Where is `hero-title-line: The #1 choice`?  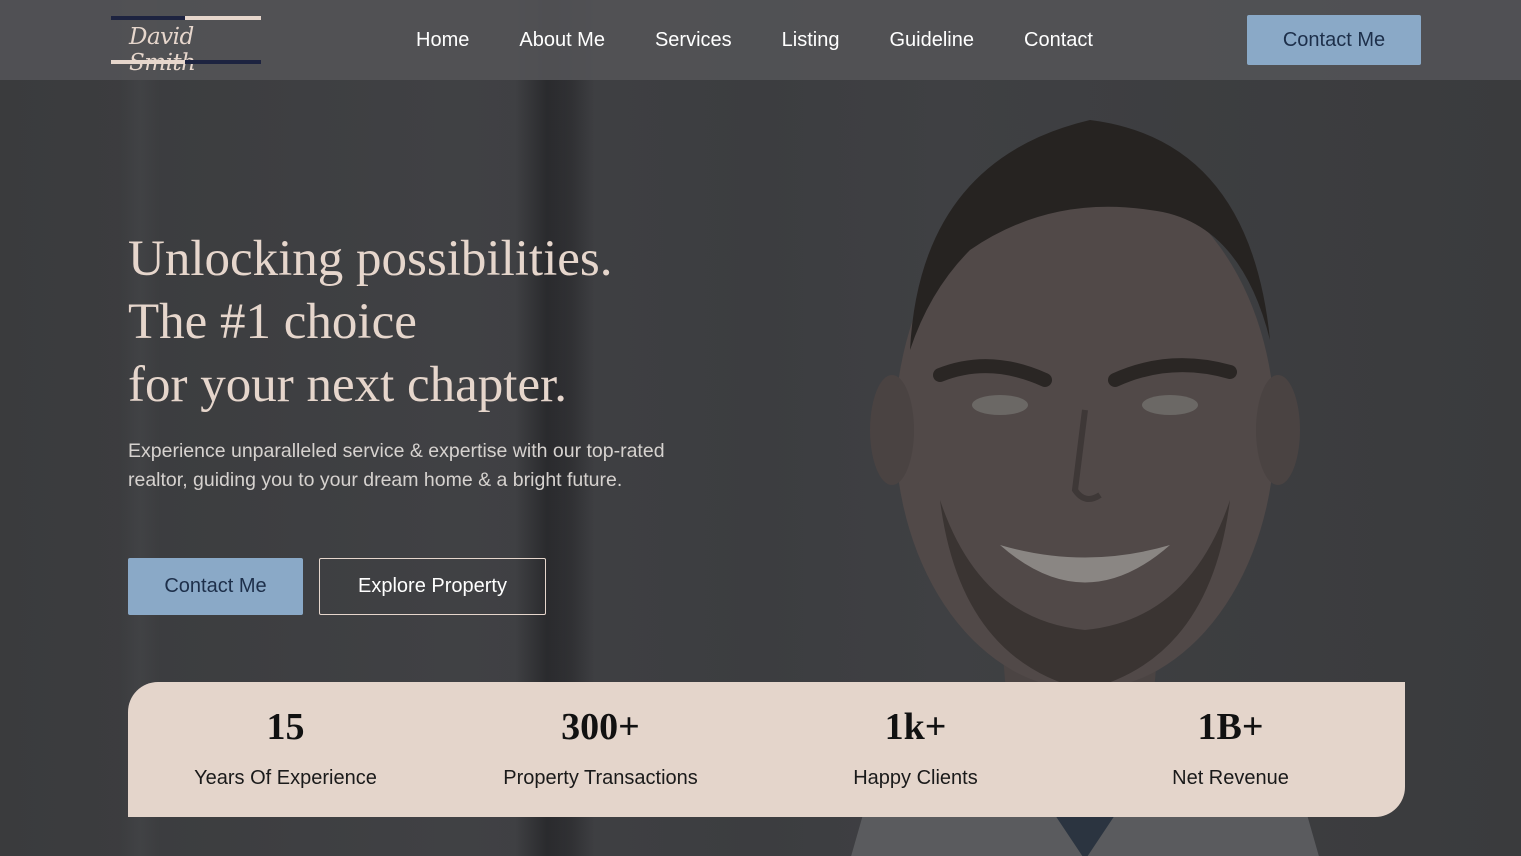 hero-title-line: The #1 choice is located at coordinates (272, 322).